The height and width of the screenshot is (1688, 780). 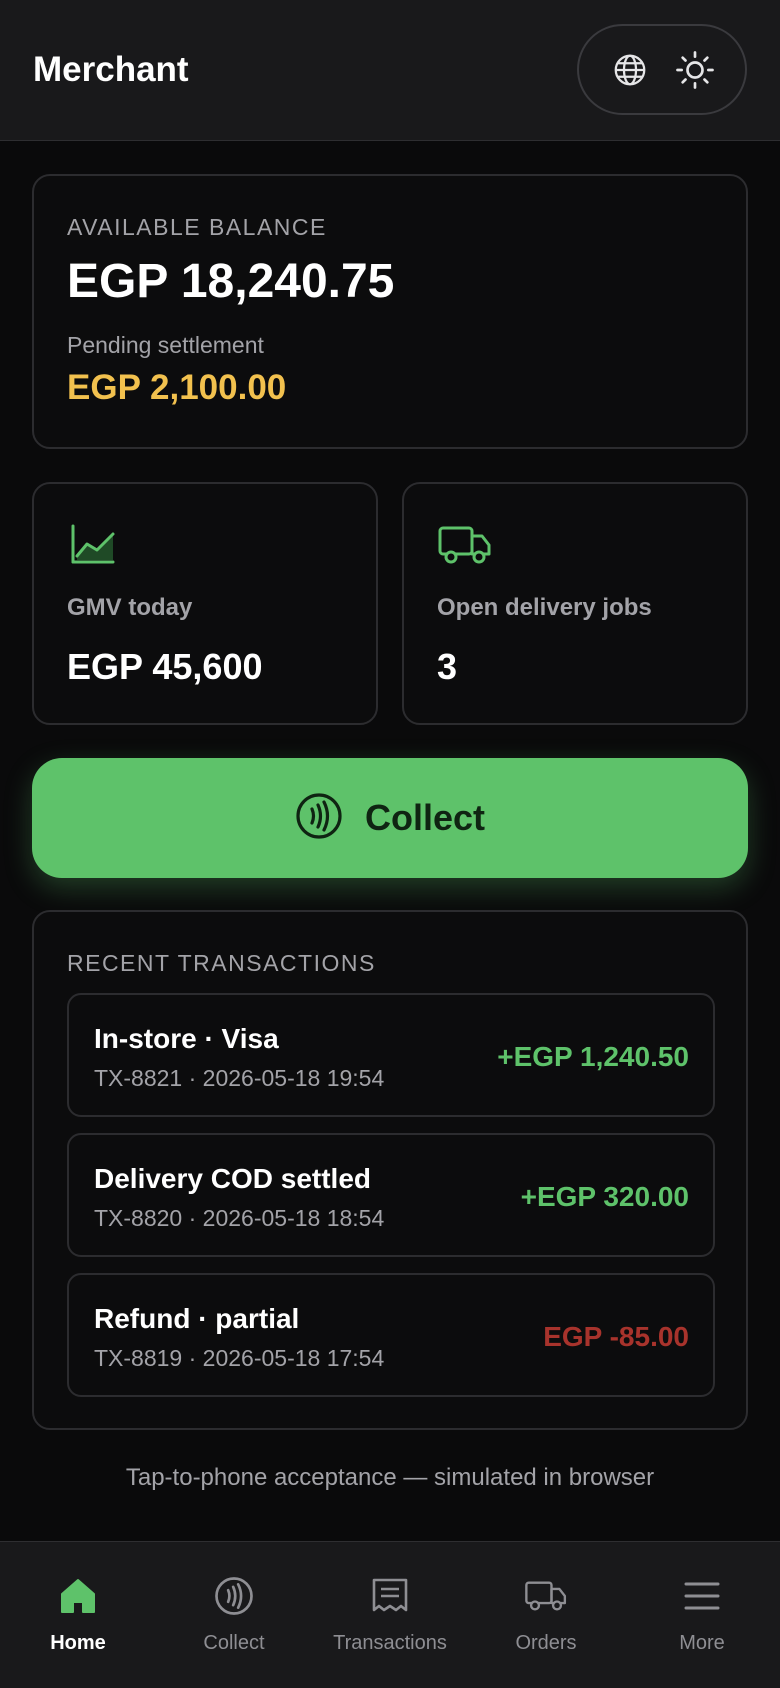 I want to click on balance-value: EGP 18,240.75, so click(x=231, y=281).